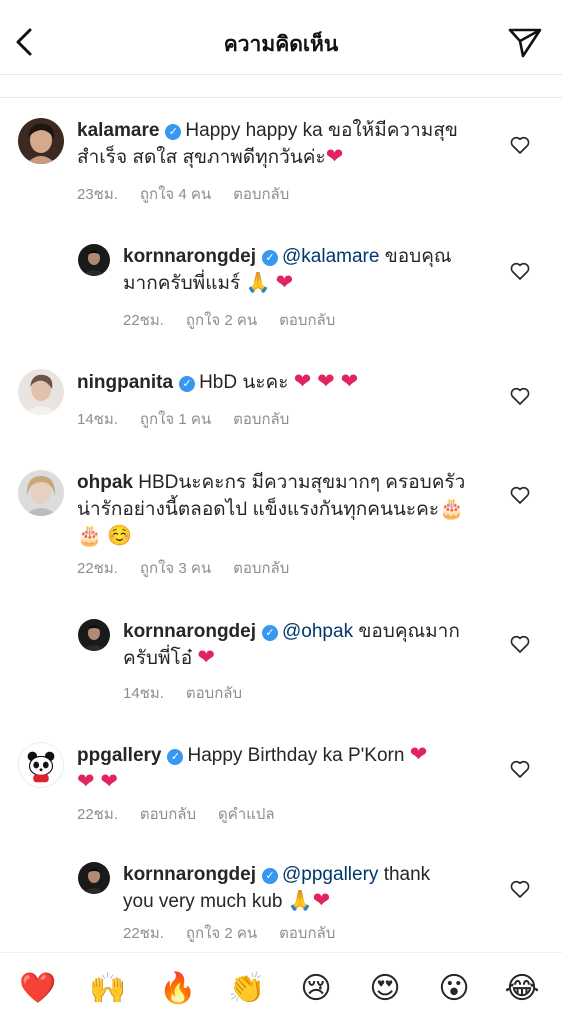 Image resolution: width=562 pixels, height=1025 pixels. I want to click on comment-meta: 22ชม. ถูกใจ 2 คน ตอบกลับ, so click(240, 320).